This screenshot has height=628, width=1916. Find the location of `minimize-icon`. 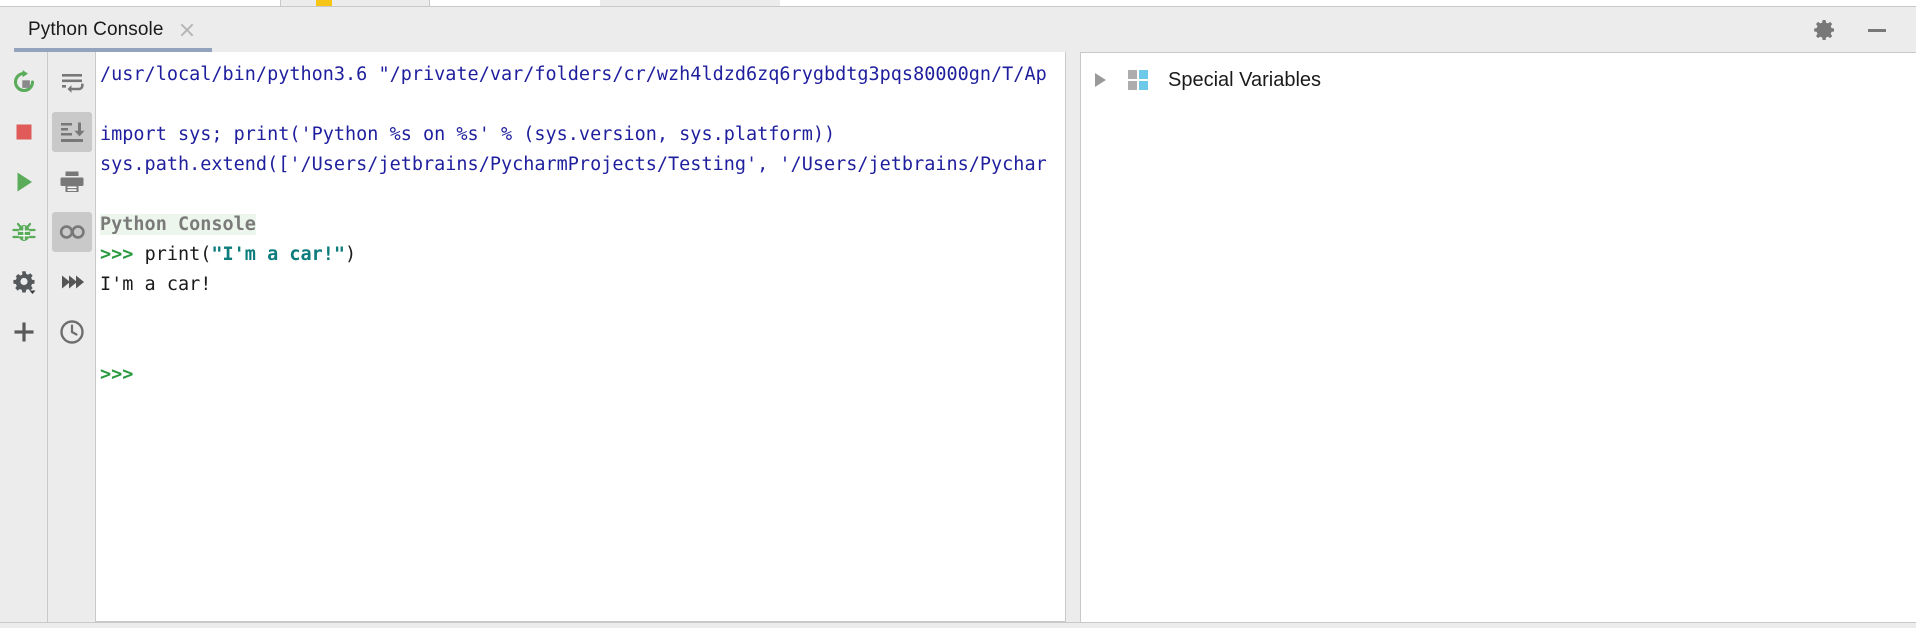

minimize-icon is located at coordinates (1877, 30).